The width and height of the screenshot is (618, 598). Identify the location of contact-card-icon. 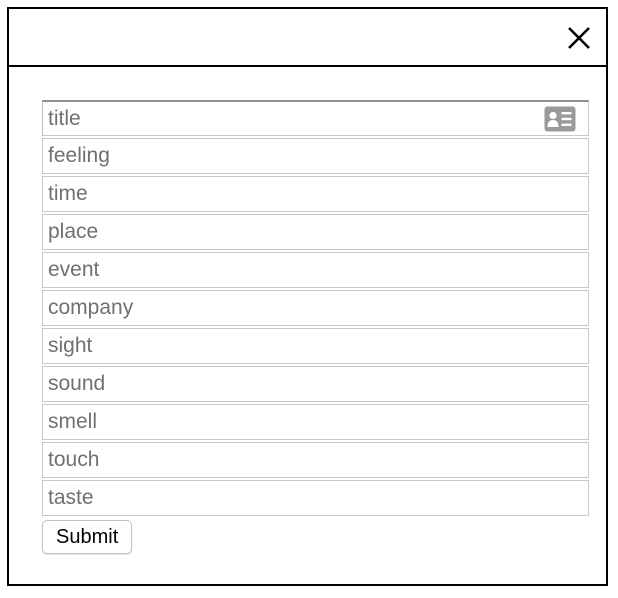
(560, 119).